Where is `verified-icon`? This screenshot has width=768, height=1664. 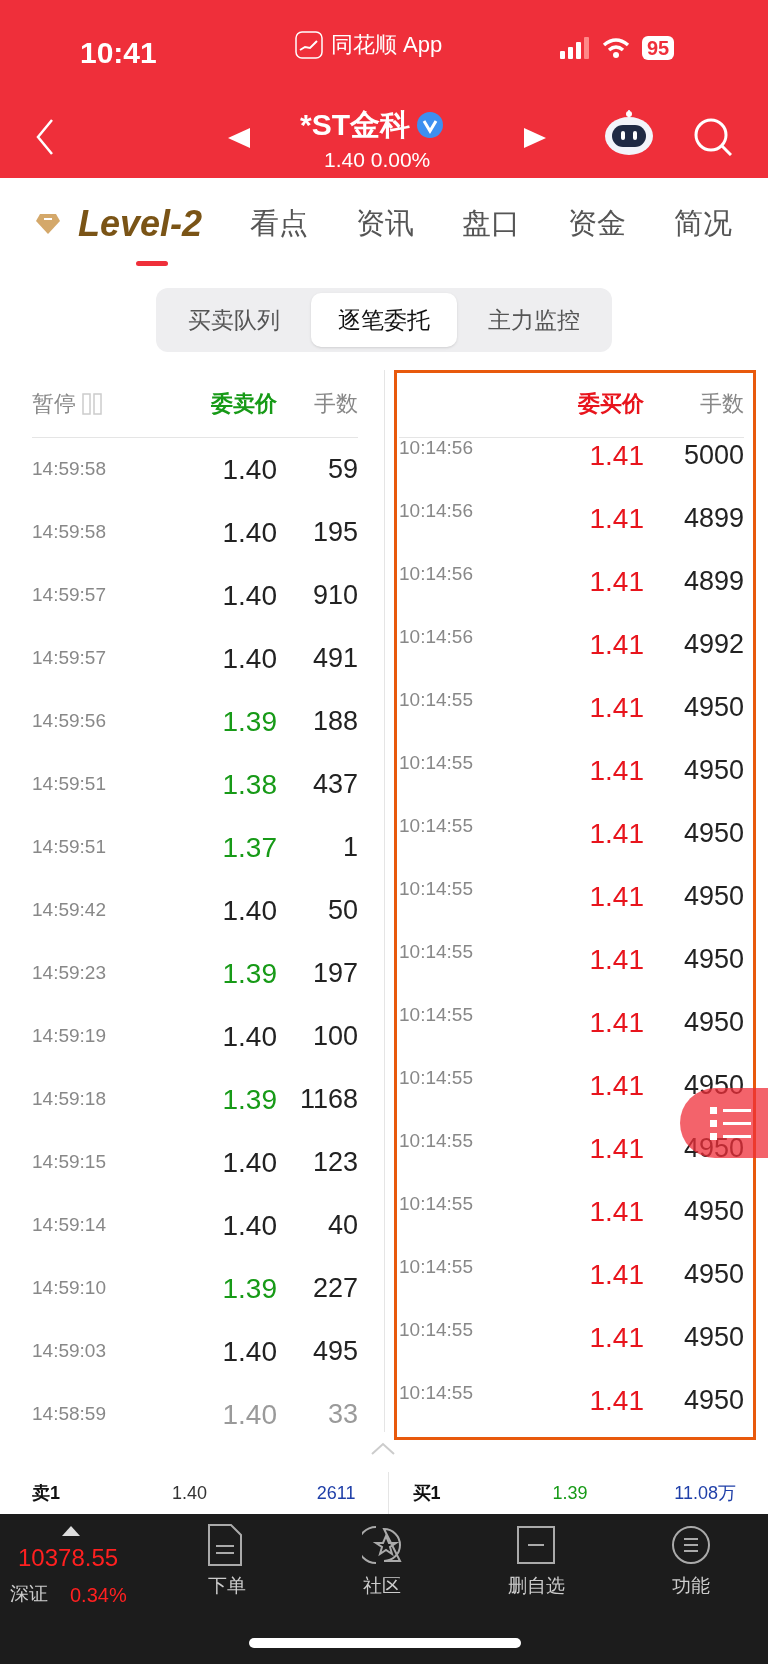 verified-icon is located at coordinates (430, 124).